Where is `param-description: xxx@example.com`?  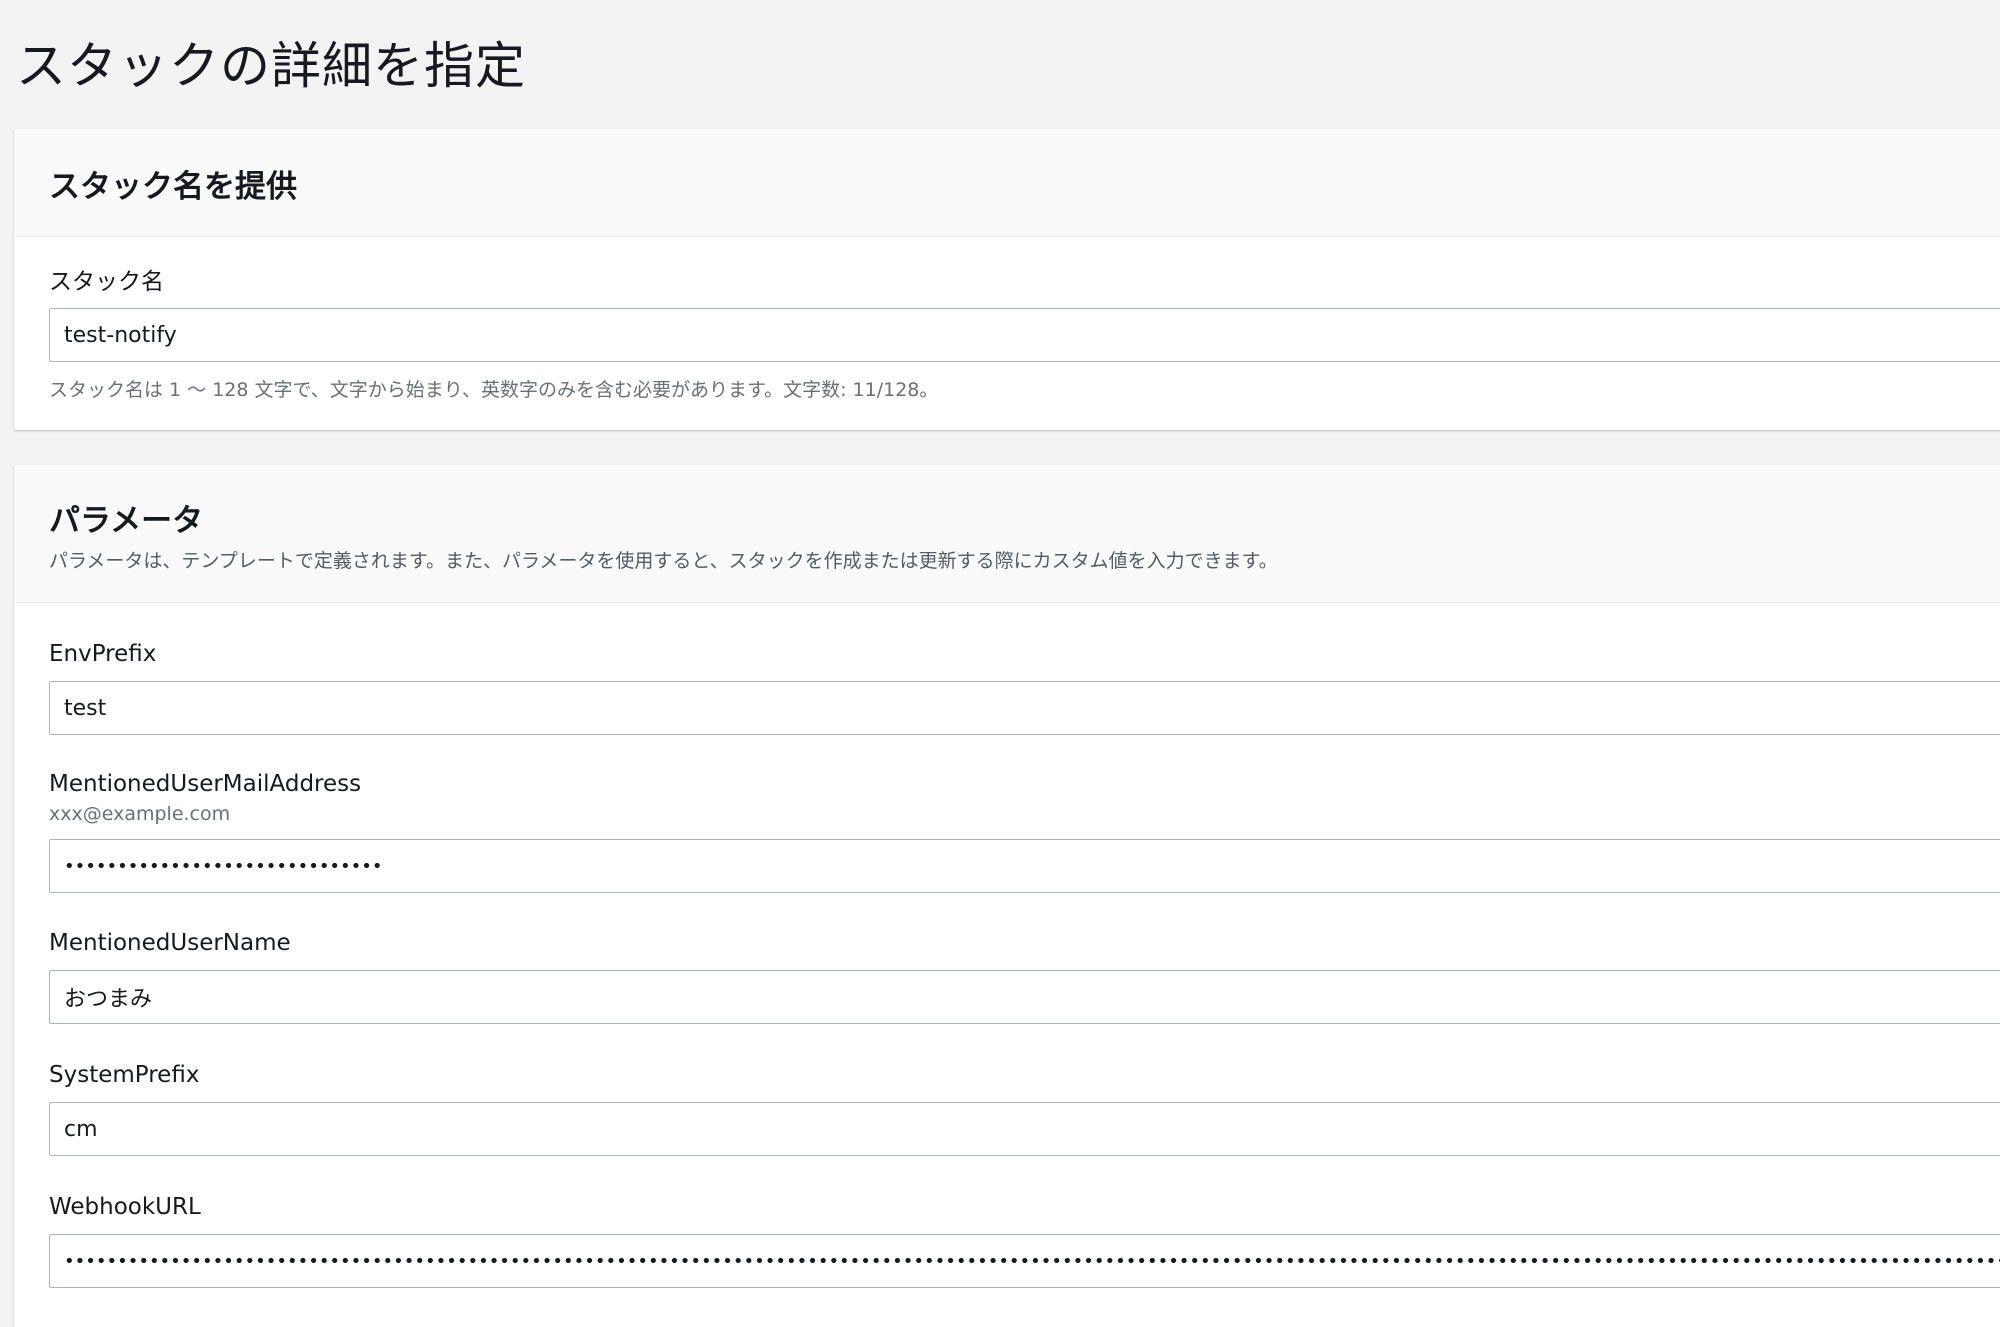 param-description: xxx@example.com is located at coordinates (140, 814).